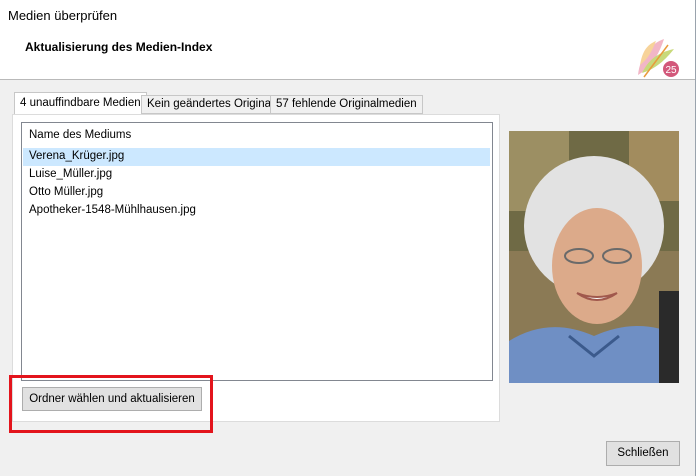  What do you see at coordinates (112, 399) in the screenshot?
I see `choose-folder-button: Ordner wählen und aktualisieren` at bounding box center [112, 399].